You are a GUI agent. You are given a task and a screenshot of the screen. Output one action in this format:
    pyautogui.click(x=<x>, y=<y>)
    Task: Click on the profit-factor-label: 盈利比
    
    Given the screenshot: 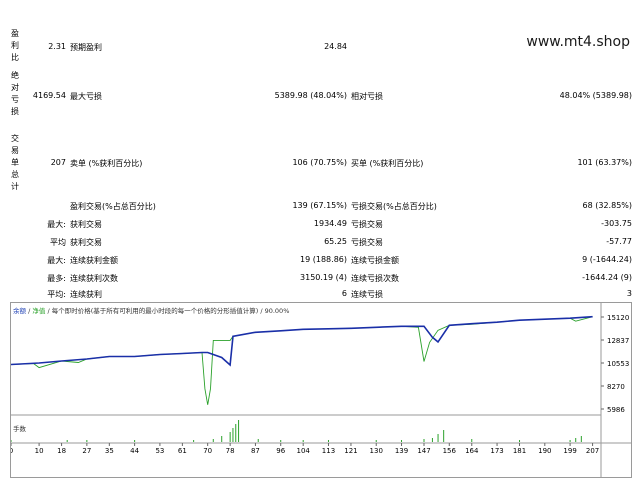 What is the action you would take?
    pyautogui.click(x=15, y=46)
    